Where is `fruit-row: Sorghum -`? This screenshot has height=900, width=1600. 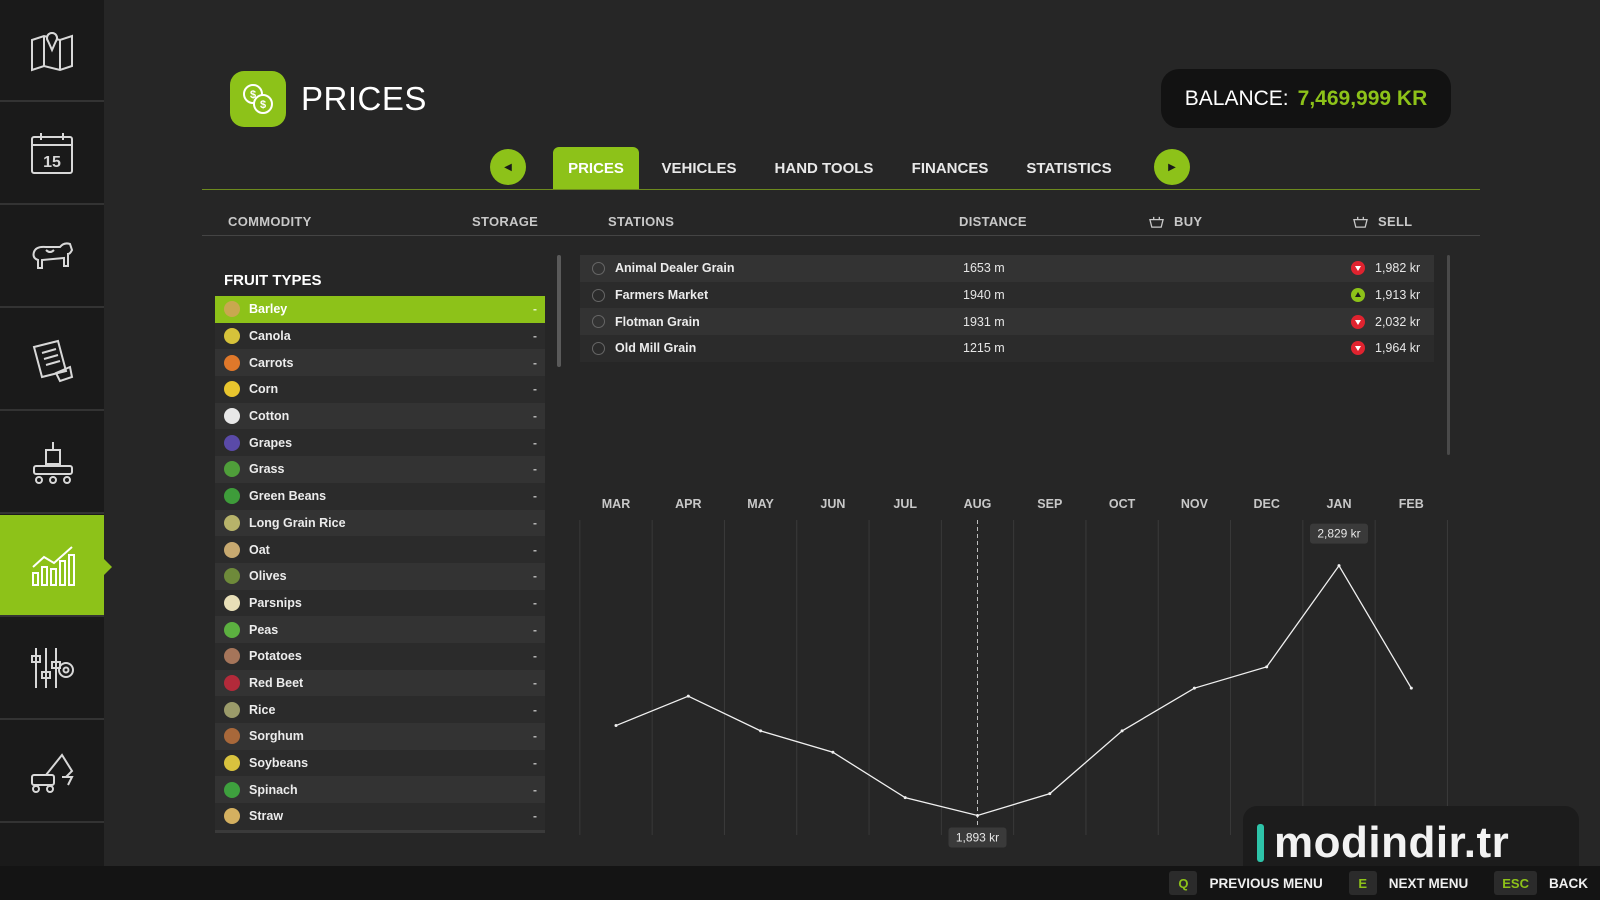 fruit-row: Sorghum - is located at coordinates (380, 736).